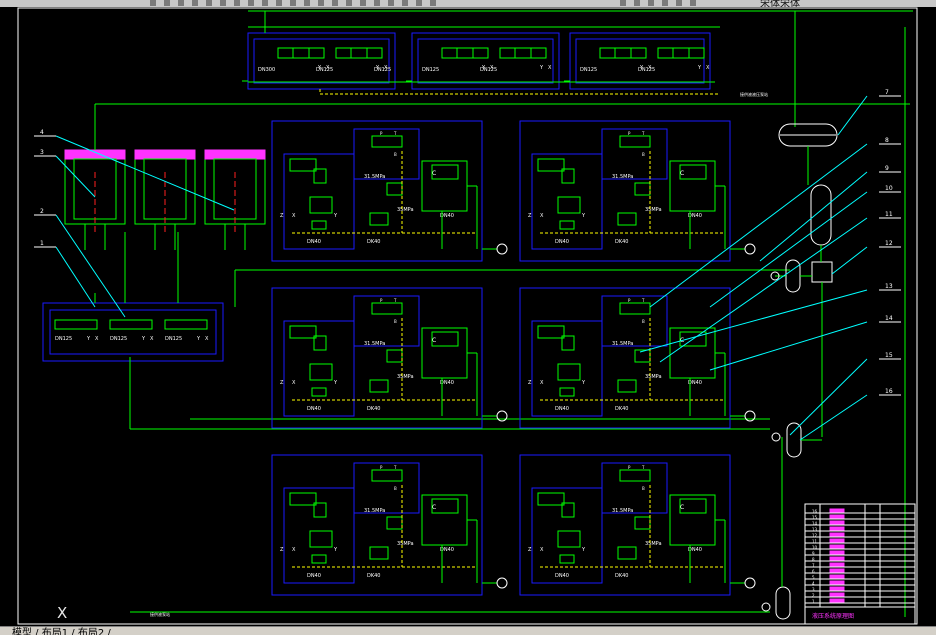  Describe the element at coordinates (622, 242) in the screenshot. I see `dk-label: DK40` at that location.